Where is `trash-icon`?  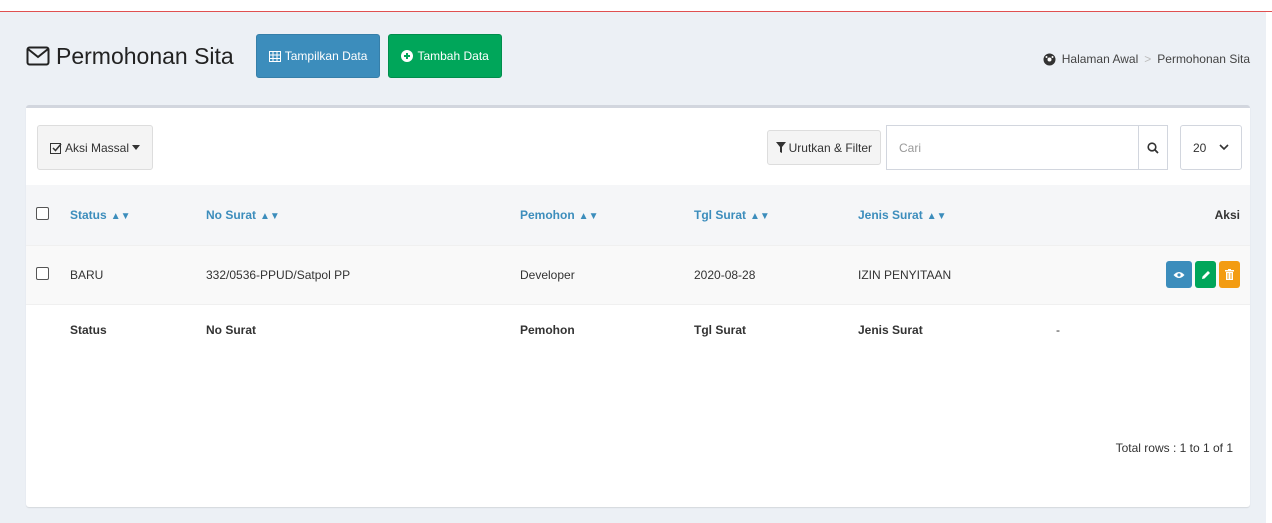
trash-icon is located at coordinates (1229, 274).